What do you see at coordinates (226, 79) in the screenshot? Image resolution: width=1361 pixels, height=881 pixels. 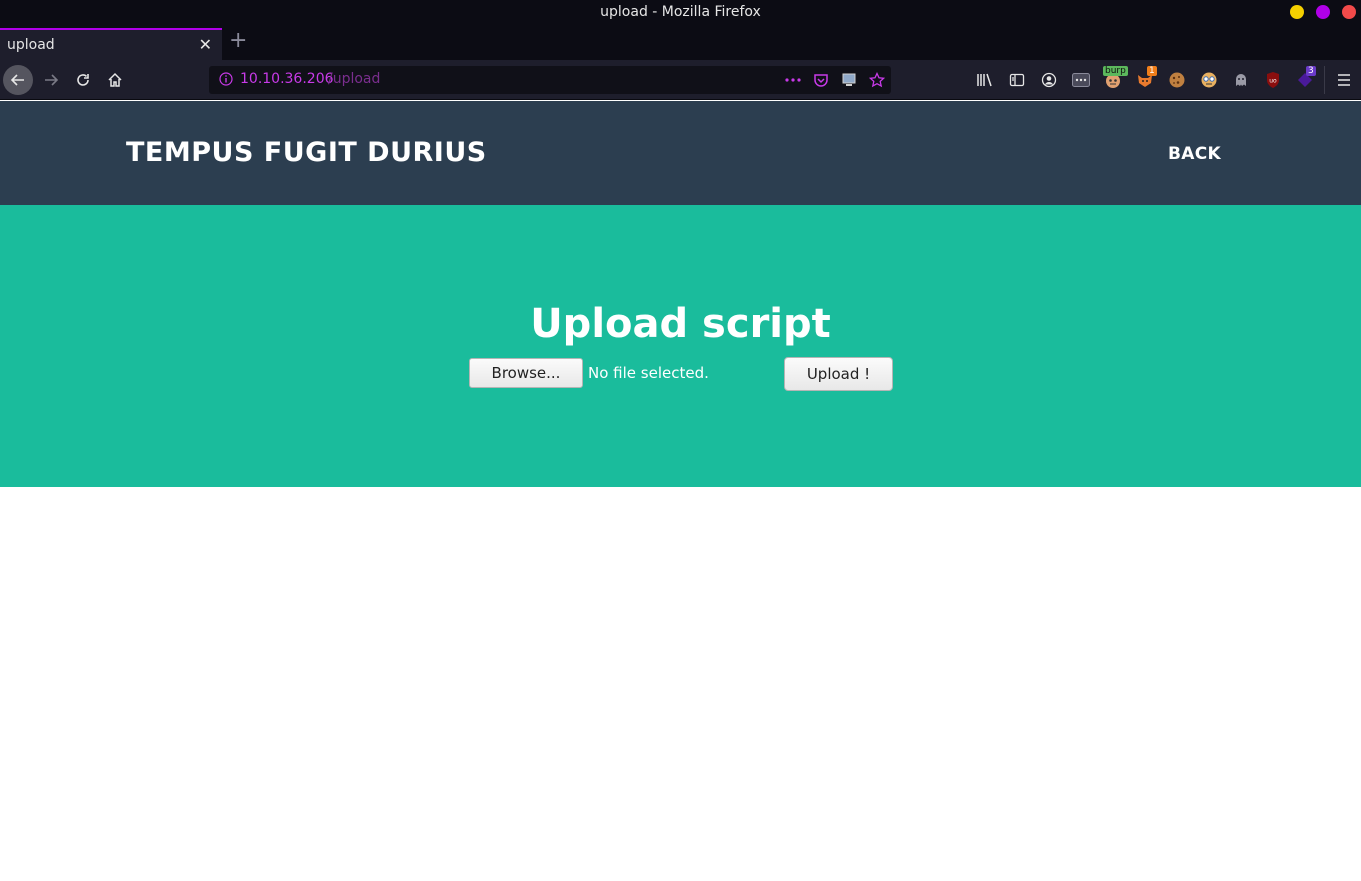 I see `info-icon` at bounding box center [226, 79].